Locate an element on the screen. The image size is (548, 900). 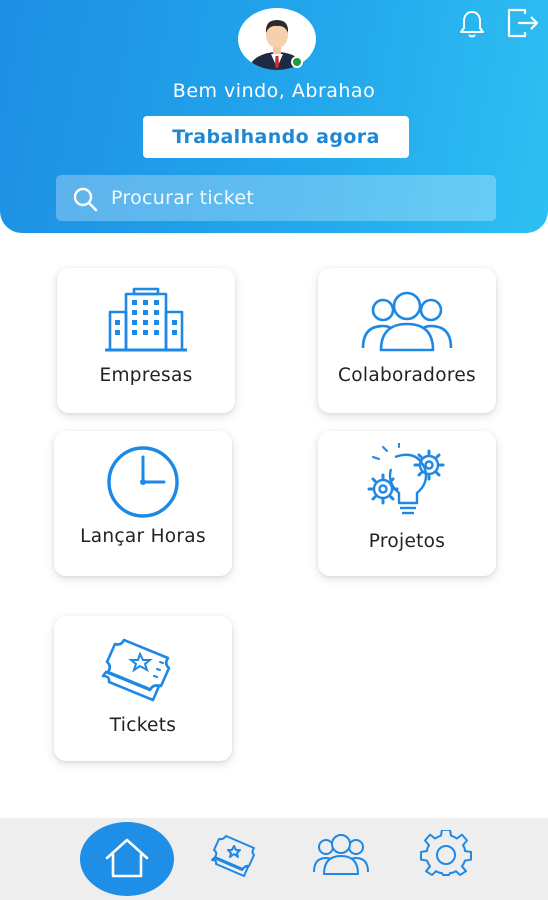
online-status-dot is located at coordinates (297, 62).